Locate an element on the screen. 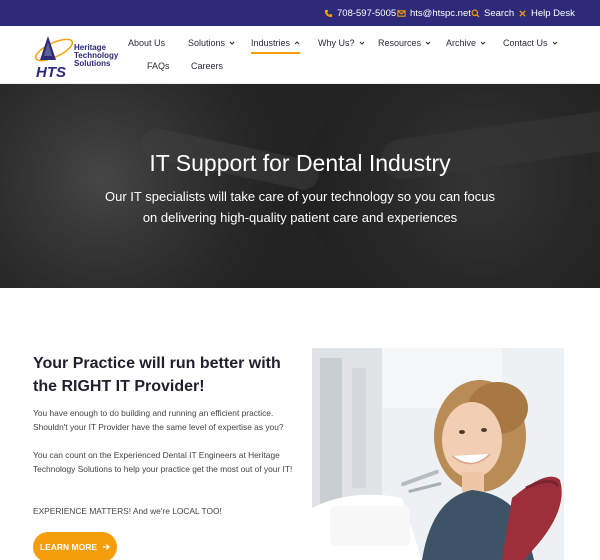 The width and height of the screenshot is (600, 560). nav-faqs-label: FAQs is located at coordinates (158, 66).